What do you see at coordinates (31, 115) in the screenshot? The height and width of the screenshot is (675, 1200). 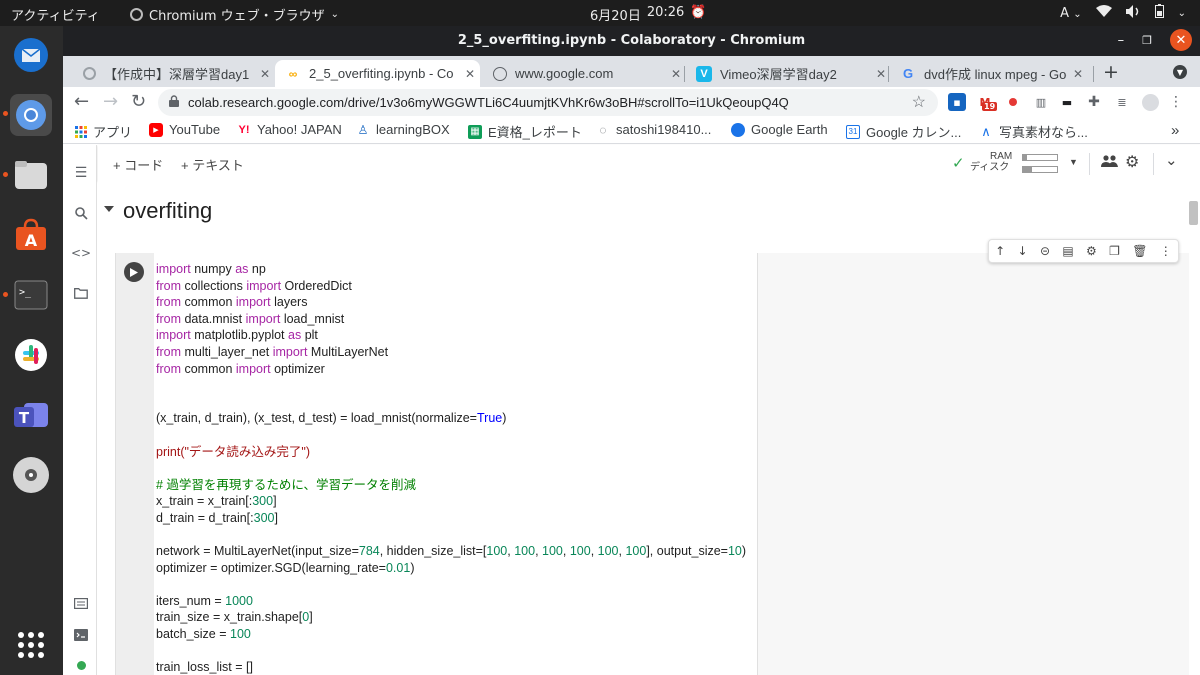 I see `chromium-launcher` at bounding box center [31, 115].